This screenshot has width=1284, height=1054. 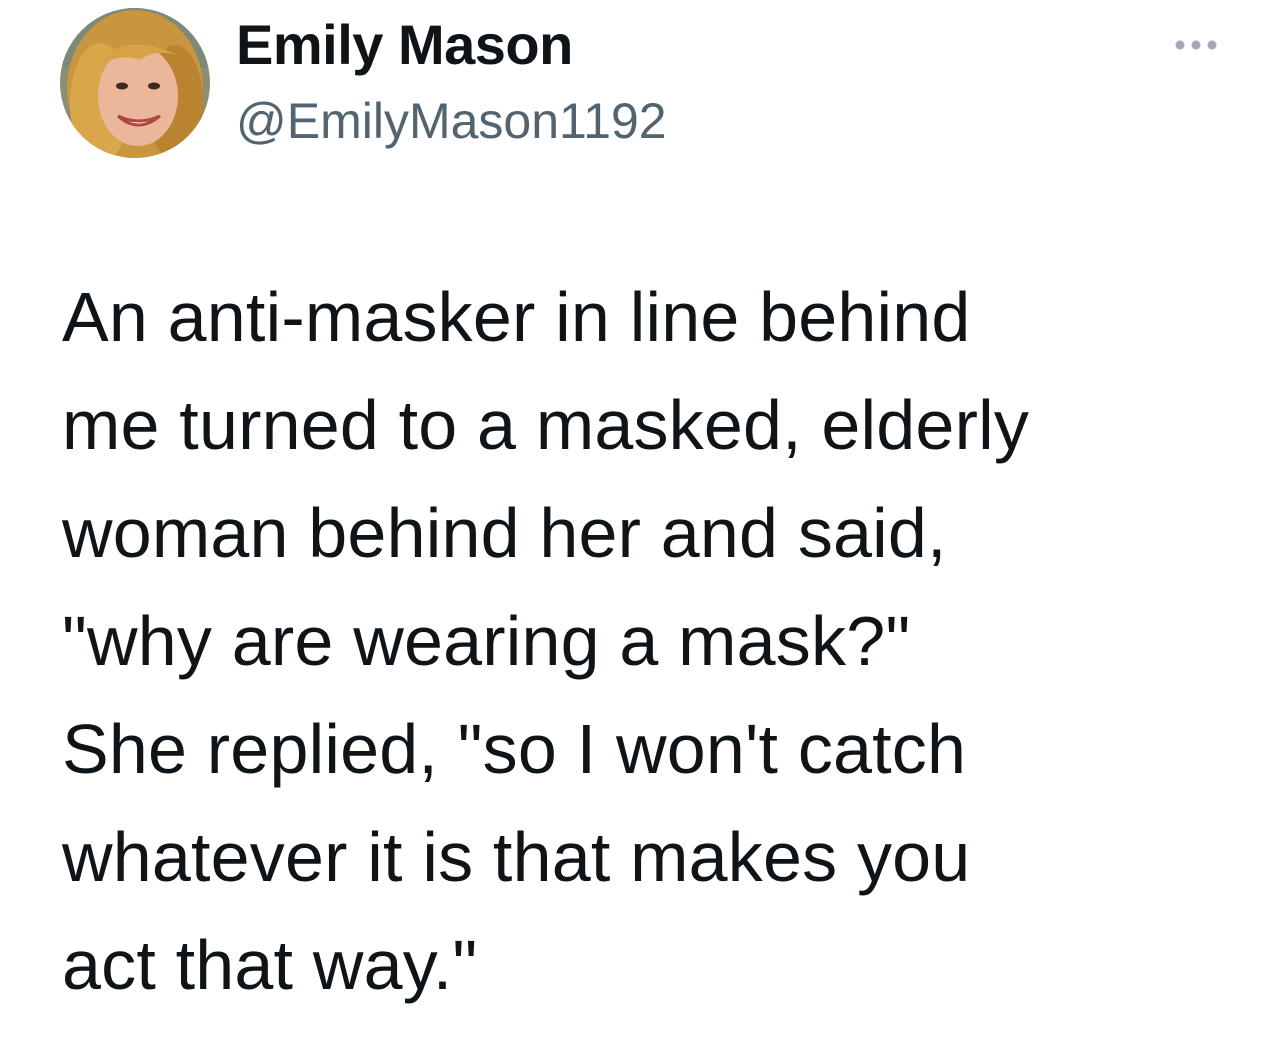 What do you see at coordinates (516, 317) in the screenshot?
I see `tweet-text-line: An anti-masker in line behind` at bounding box center [516, 317].